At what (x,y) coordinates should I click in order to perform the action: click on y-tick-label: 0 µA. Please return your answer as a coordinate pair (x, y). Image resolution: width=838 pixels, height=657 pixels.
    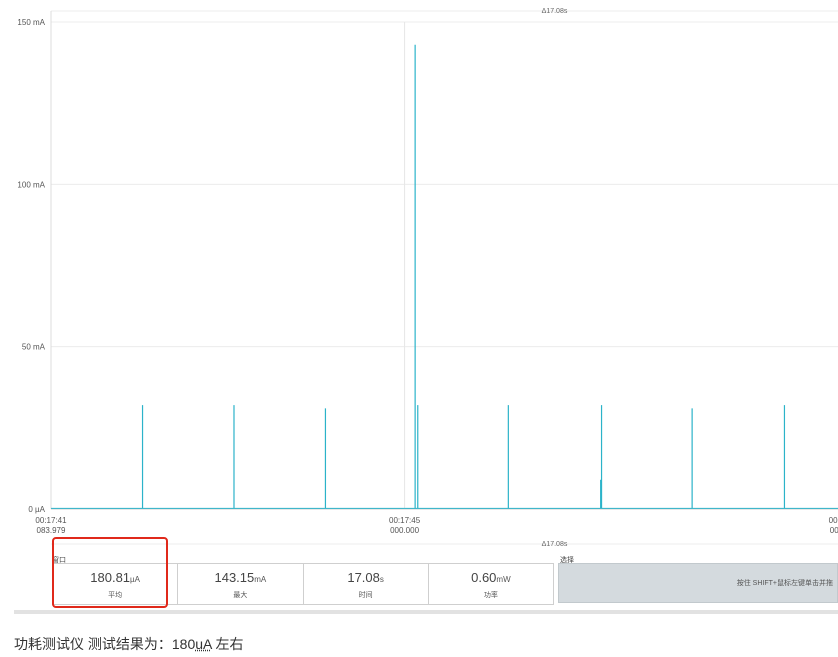
    Looking at the image, I should click on (36, 509).